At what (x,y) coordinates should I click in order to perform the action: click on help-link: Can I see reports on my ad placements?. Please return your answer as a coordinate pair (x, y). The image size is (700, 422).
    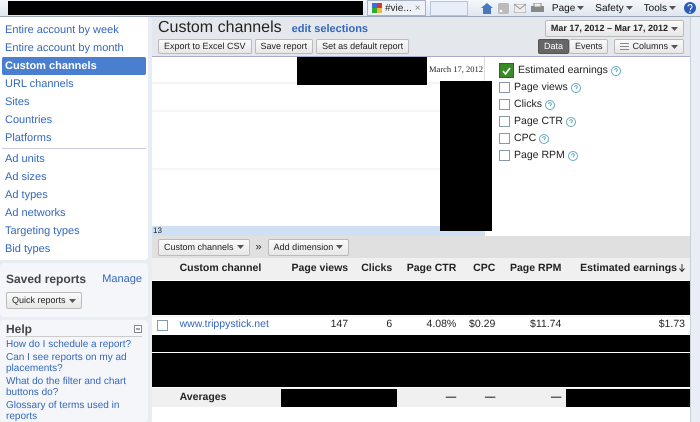
    Looking at the image, I should click on (74, 363).